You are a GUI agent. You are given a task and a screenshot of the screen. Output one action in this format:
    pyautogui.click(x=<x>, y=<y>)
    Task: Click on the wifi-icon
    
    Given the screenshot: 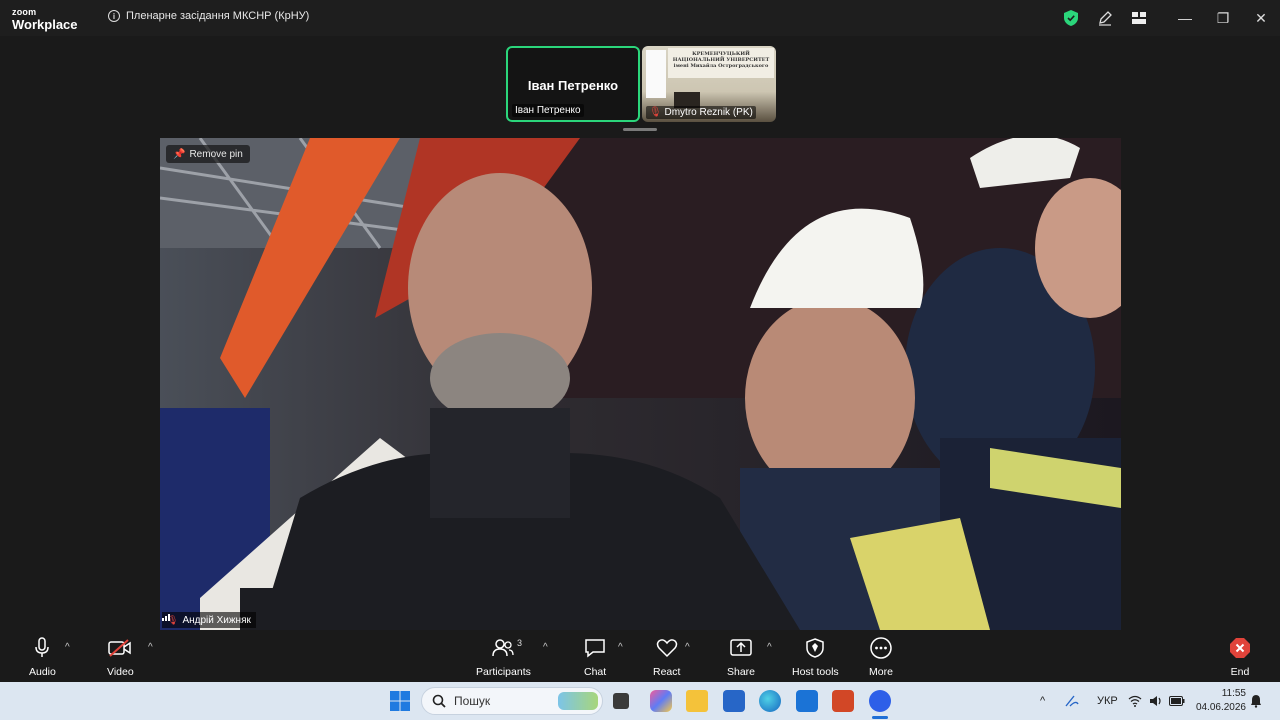 What is the action you would take?
    pyautogui.click(x=1135, y=701)
    